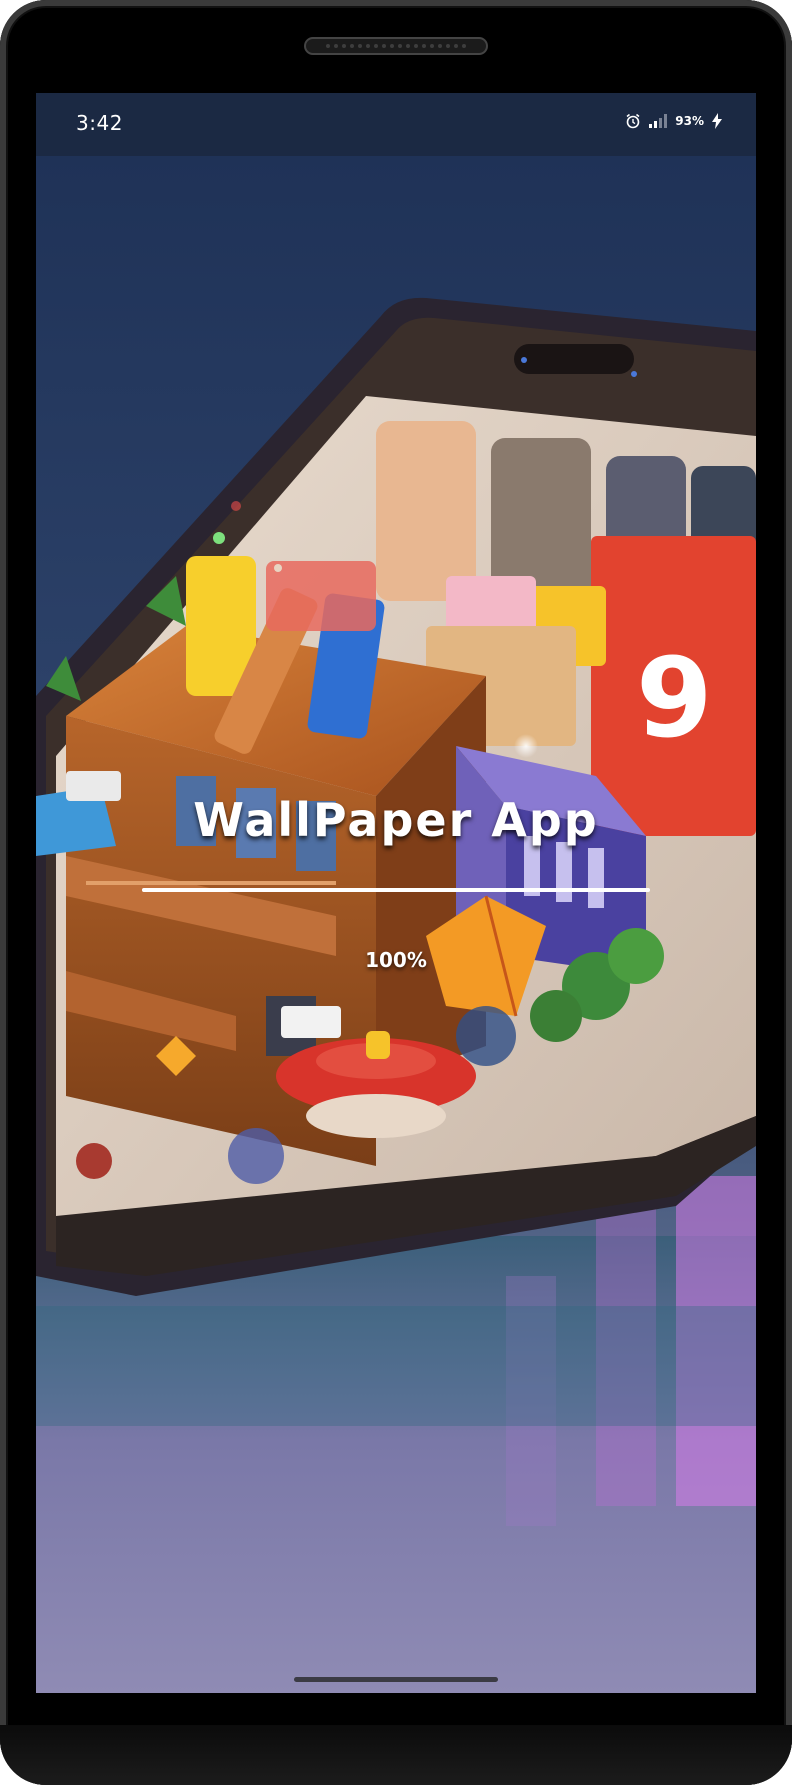 Image resolution: width=792 pixels, height=1785 pixels. Describe the element at coordinates (396, 1679) in the screenshot. I see `home-indicator` at that location.